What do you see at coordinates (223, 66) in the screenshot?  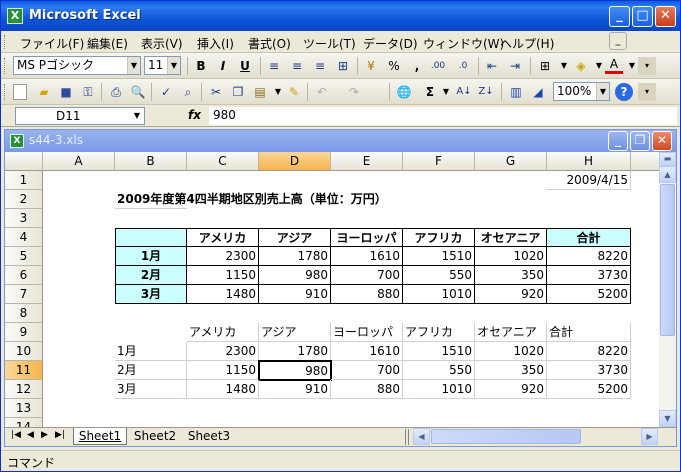 I see `italic-button: I` at bounding box center [223, 66].